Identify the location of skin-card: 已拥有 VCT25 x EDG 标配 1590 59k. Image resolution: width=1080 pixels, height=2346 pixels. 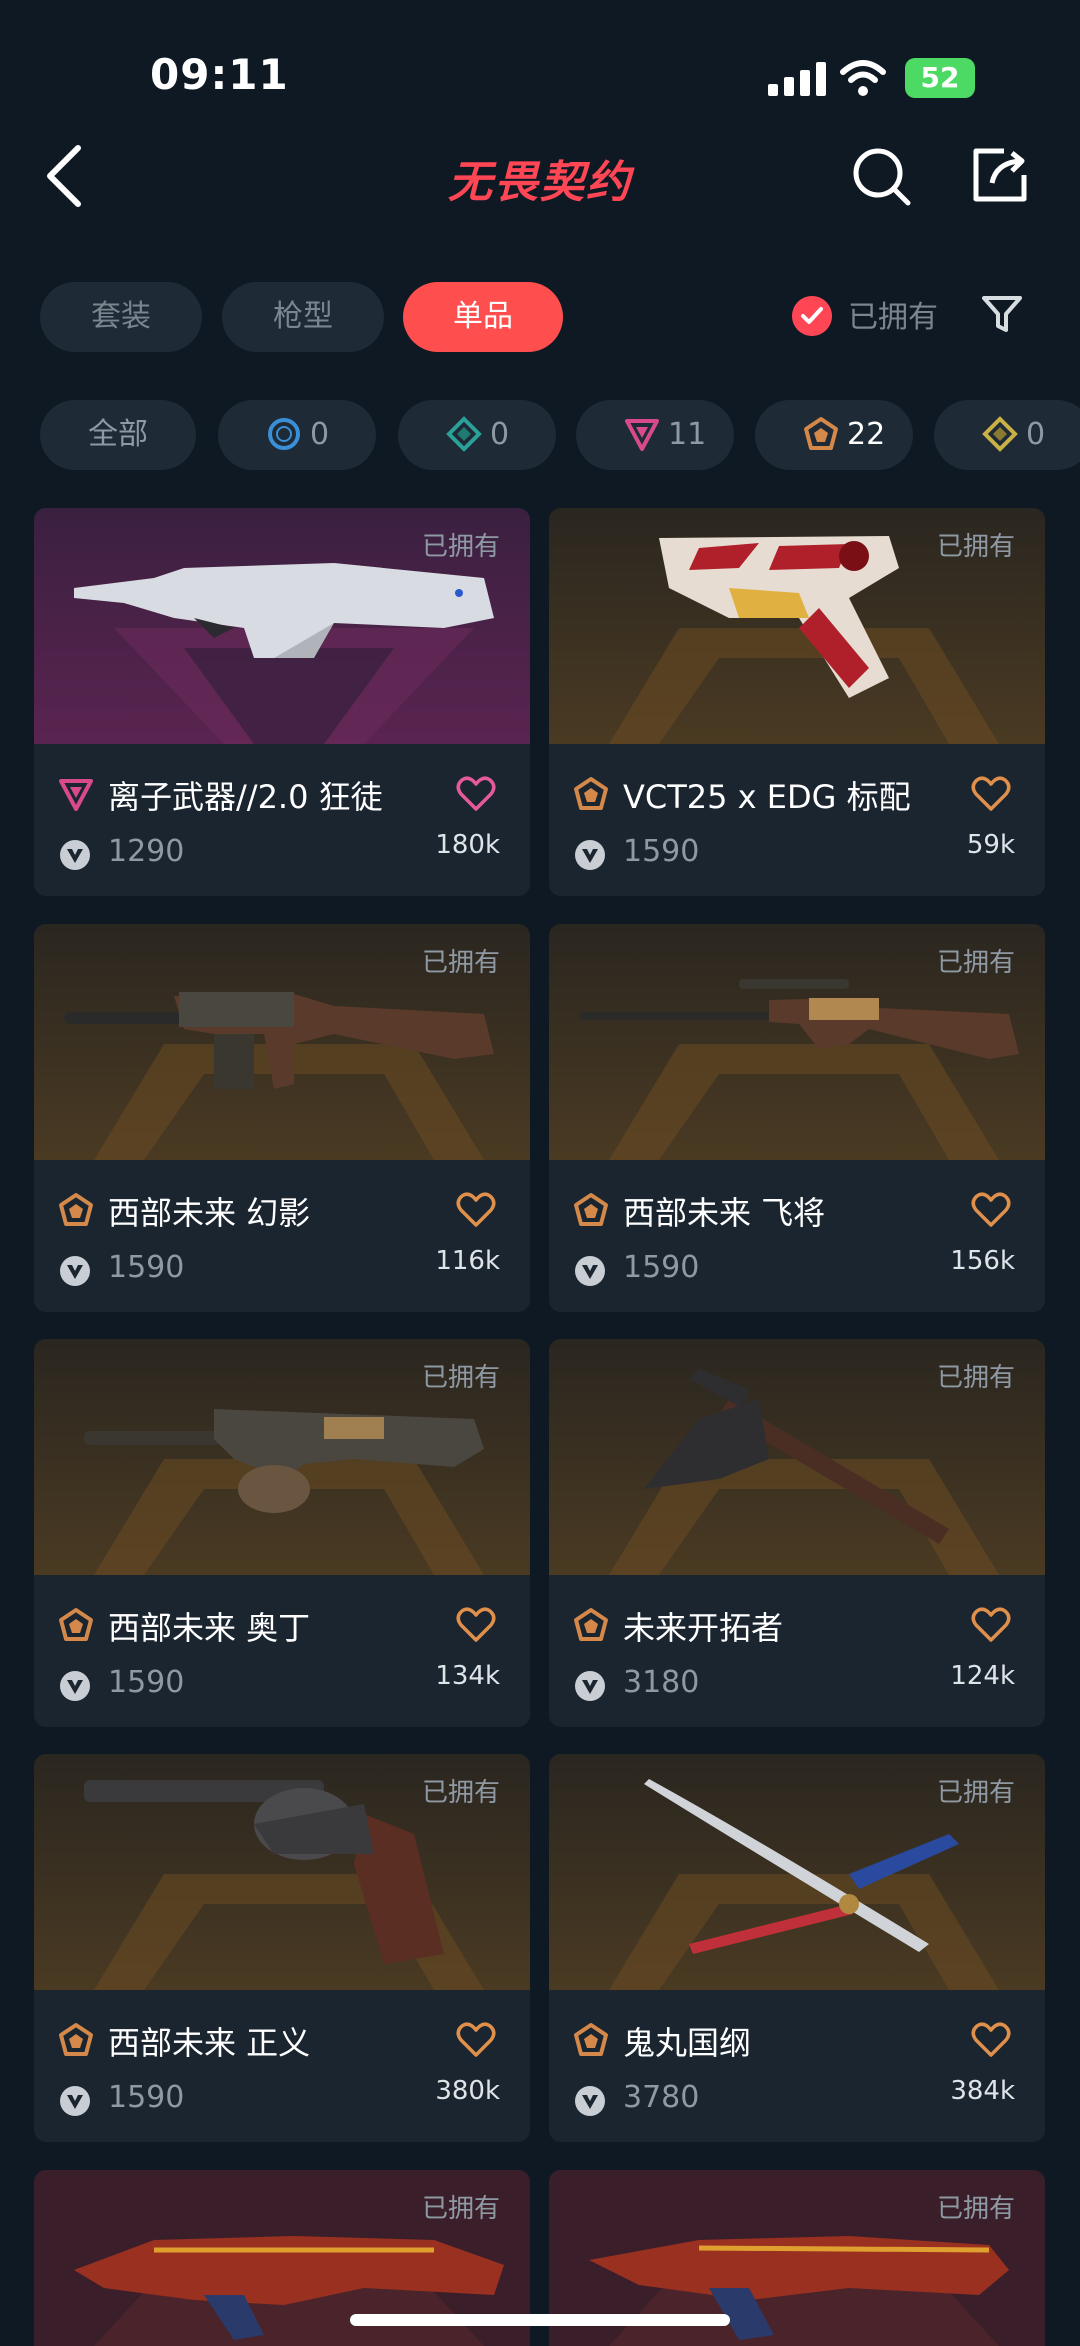
(797, 702).